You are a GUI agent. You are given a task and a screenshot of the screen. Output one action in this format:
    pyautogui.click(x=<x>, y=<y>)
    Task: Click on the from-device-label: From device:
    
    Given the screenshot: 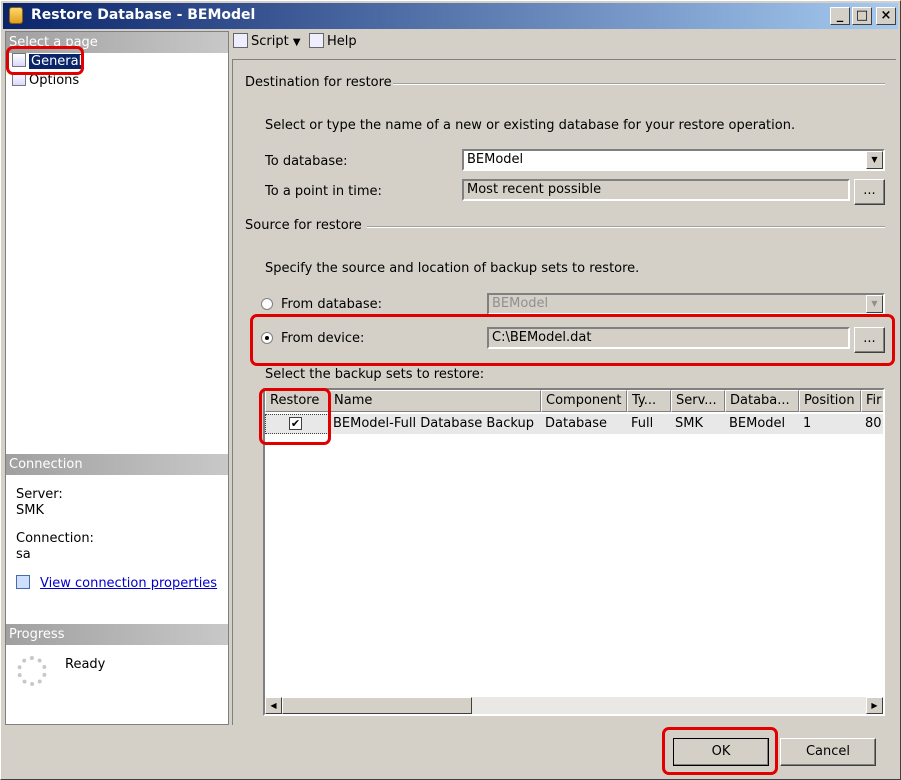 What is the action you would take?
    pyautogui.click(x=323, y=338)
    